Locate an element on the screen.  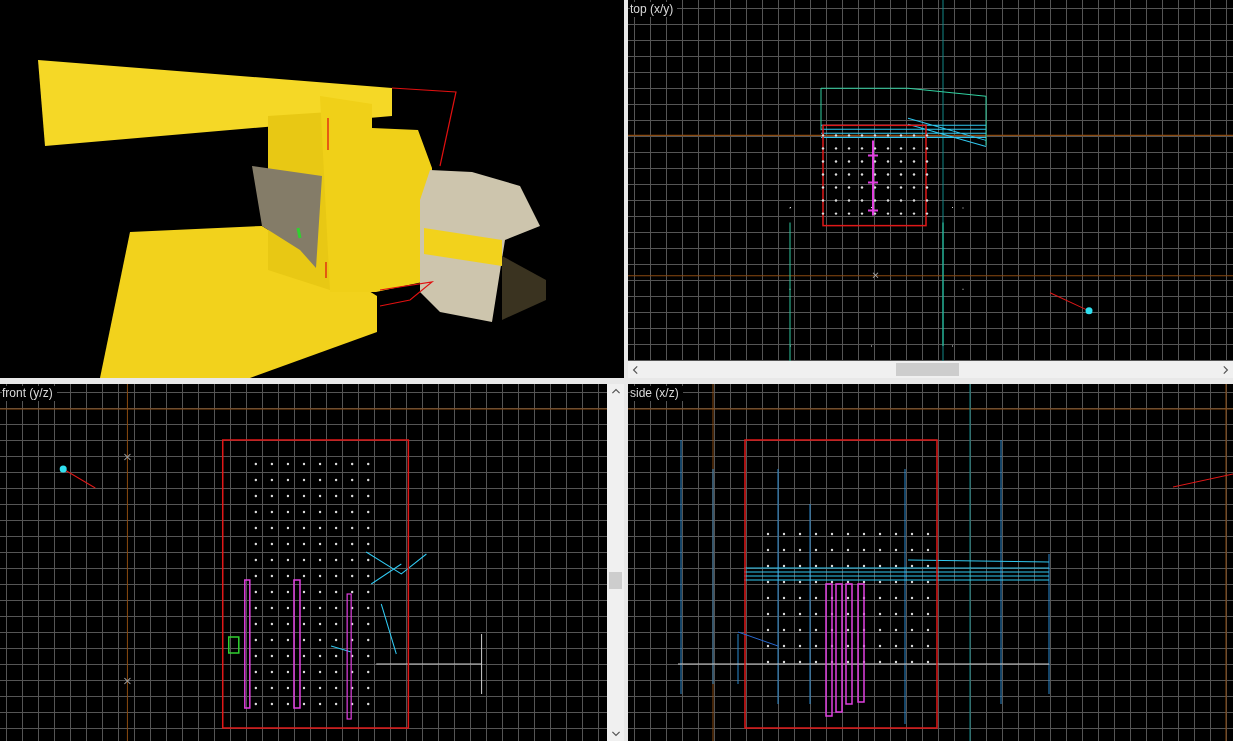
viewport-label: front (y/z) is located at coordinates (29, 393).